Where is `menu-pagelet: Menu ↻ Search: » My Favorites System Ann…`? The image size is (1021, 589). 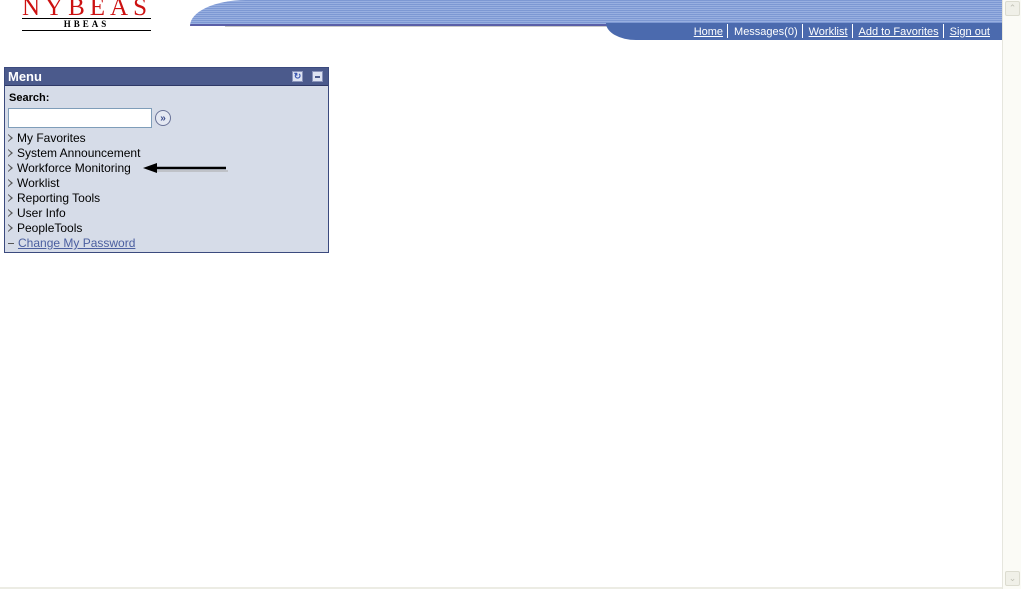
menu-pagelet: Menu ↻ Search: » My Favorites System Ann… is located at coordinates (166, 160).